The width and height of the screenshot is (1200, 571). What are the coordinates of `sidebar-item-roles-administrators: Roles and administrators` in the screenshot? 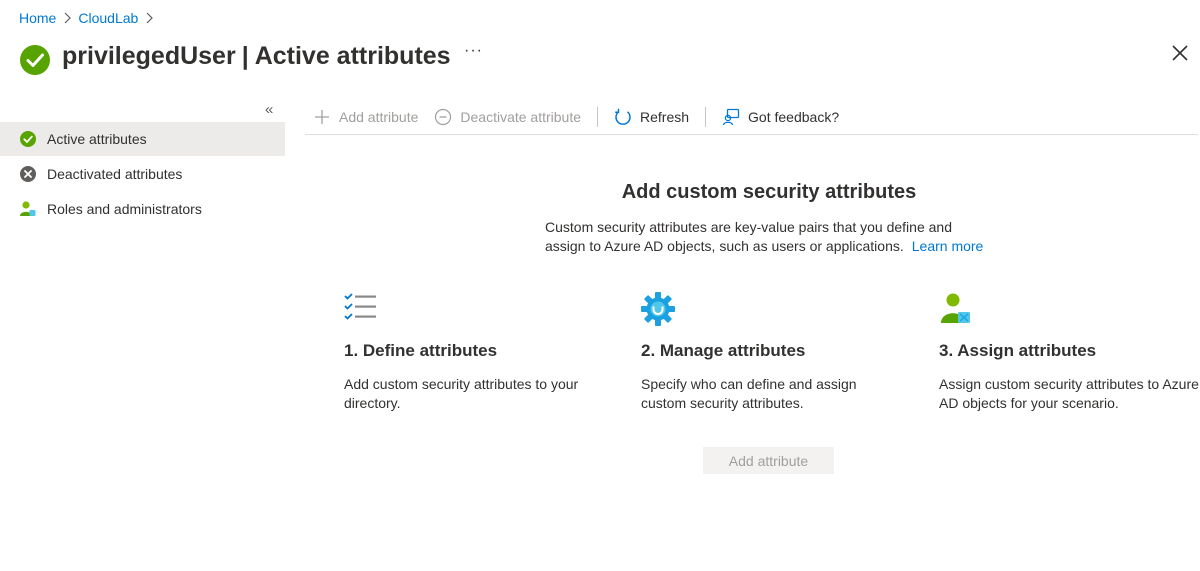 It's located at (142, 209).